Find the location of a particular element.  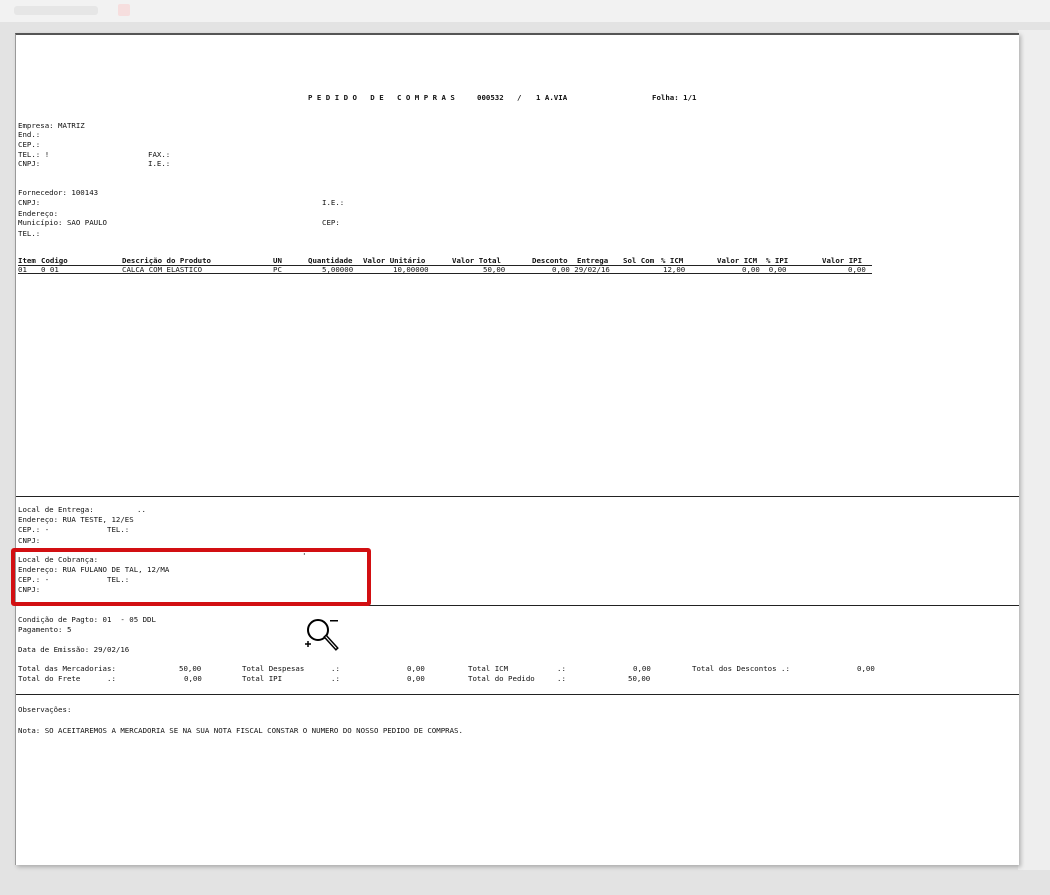

pagamento: Pagamento: 5 is located at coordinates (45, 629).